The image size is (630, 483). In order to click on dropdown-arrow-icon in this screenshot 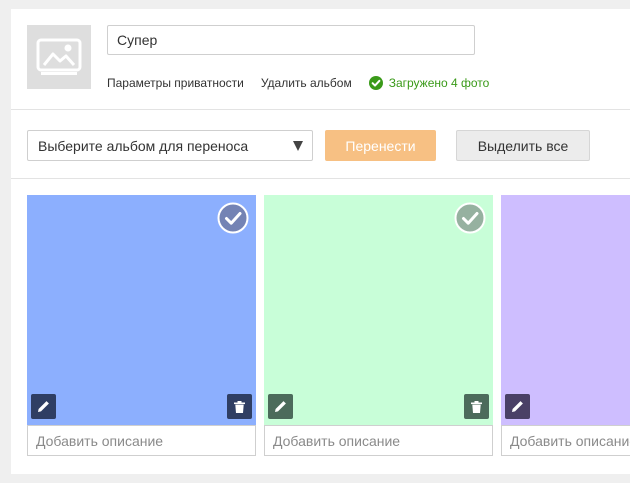, I will do `click(298, 146)`.